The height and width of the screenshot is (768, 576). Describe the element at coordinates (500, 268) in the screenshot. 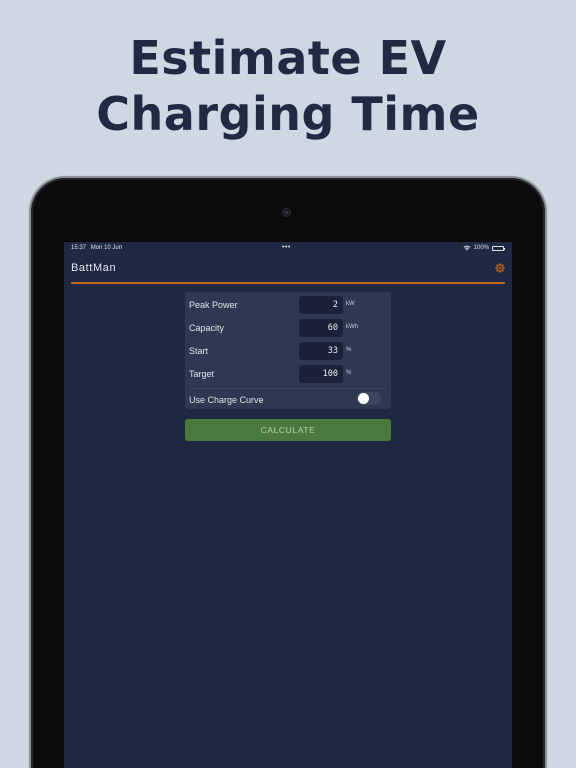

I see `gear-icon` at that location.